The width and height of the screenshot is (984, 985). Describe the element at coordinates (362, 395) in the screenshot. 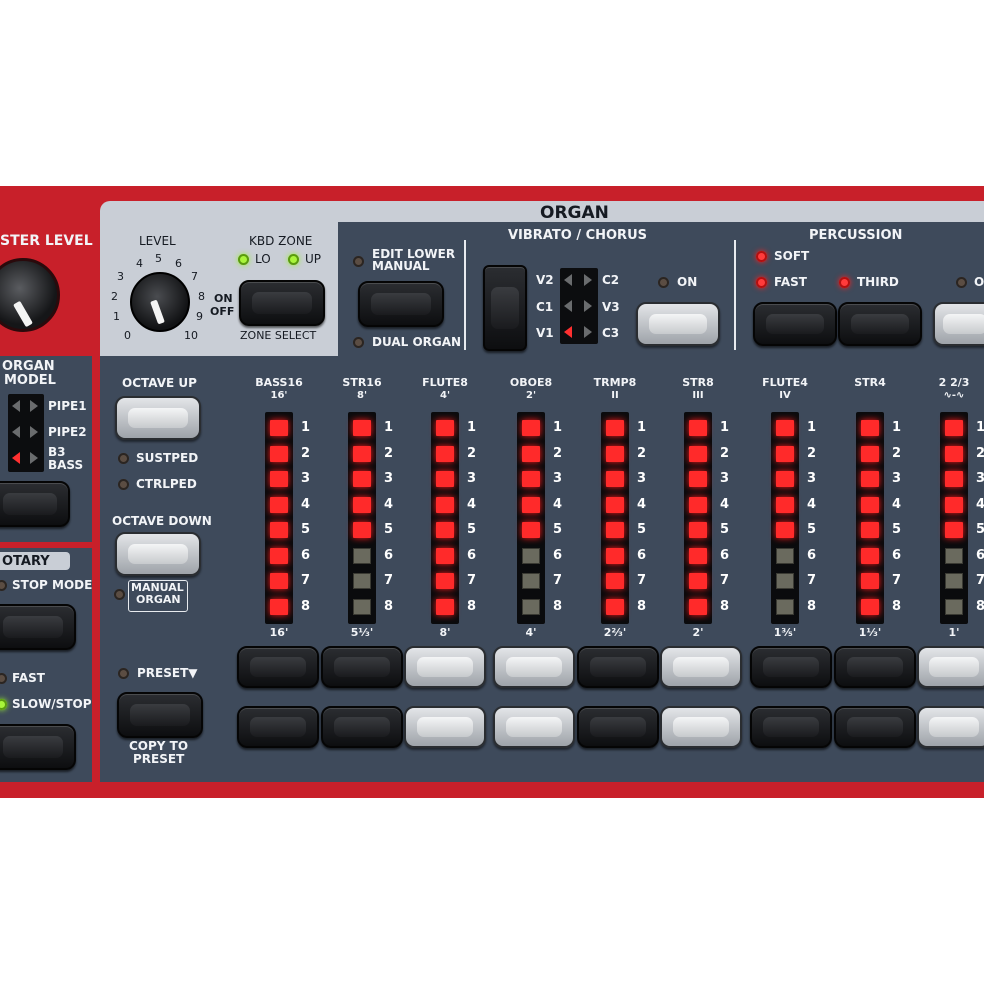

I see `drawbar-sub-label: 8'` at that location.